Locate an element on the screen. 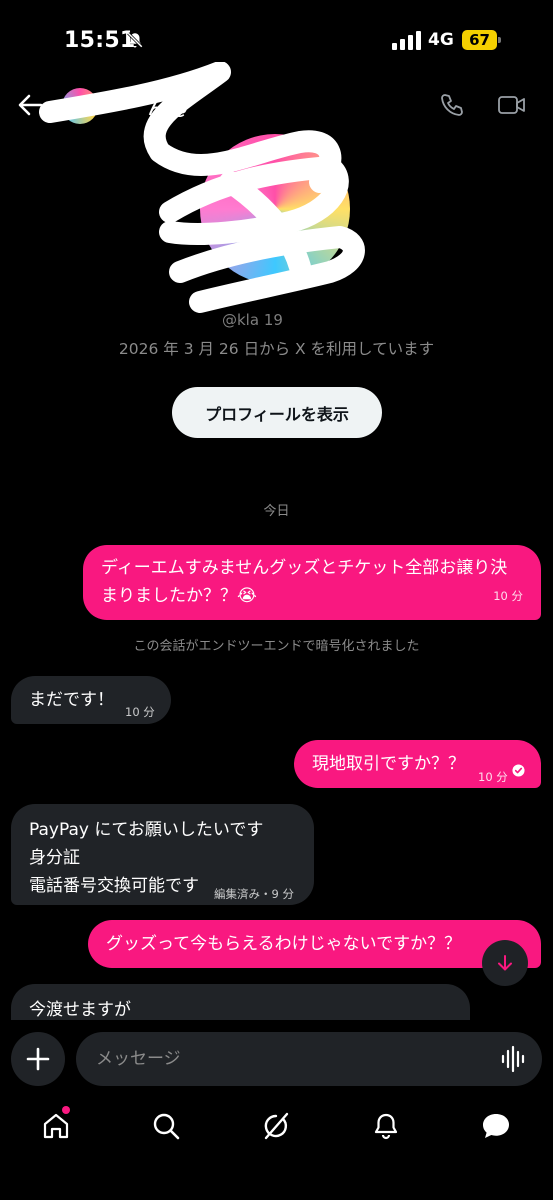  nav-messages is located at coordinates (496, 1126).